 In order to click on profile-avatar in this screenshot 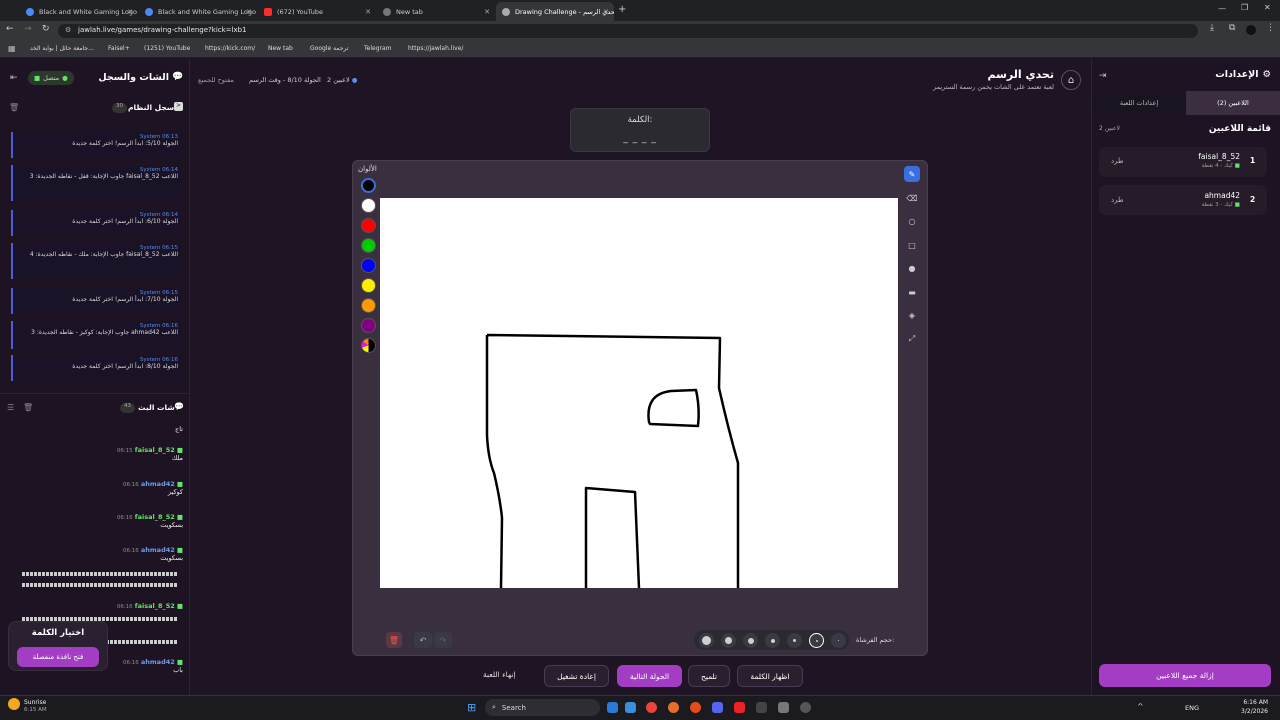, I will do `click(1251, 30)`.